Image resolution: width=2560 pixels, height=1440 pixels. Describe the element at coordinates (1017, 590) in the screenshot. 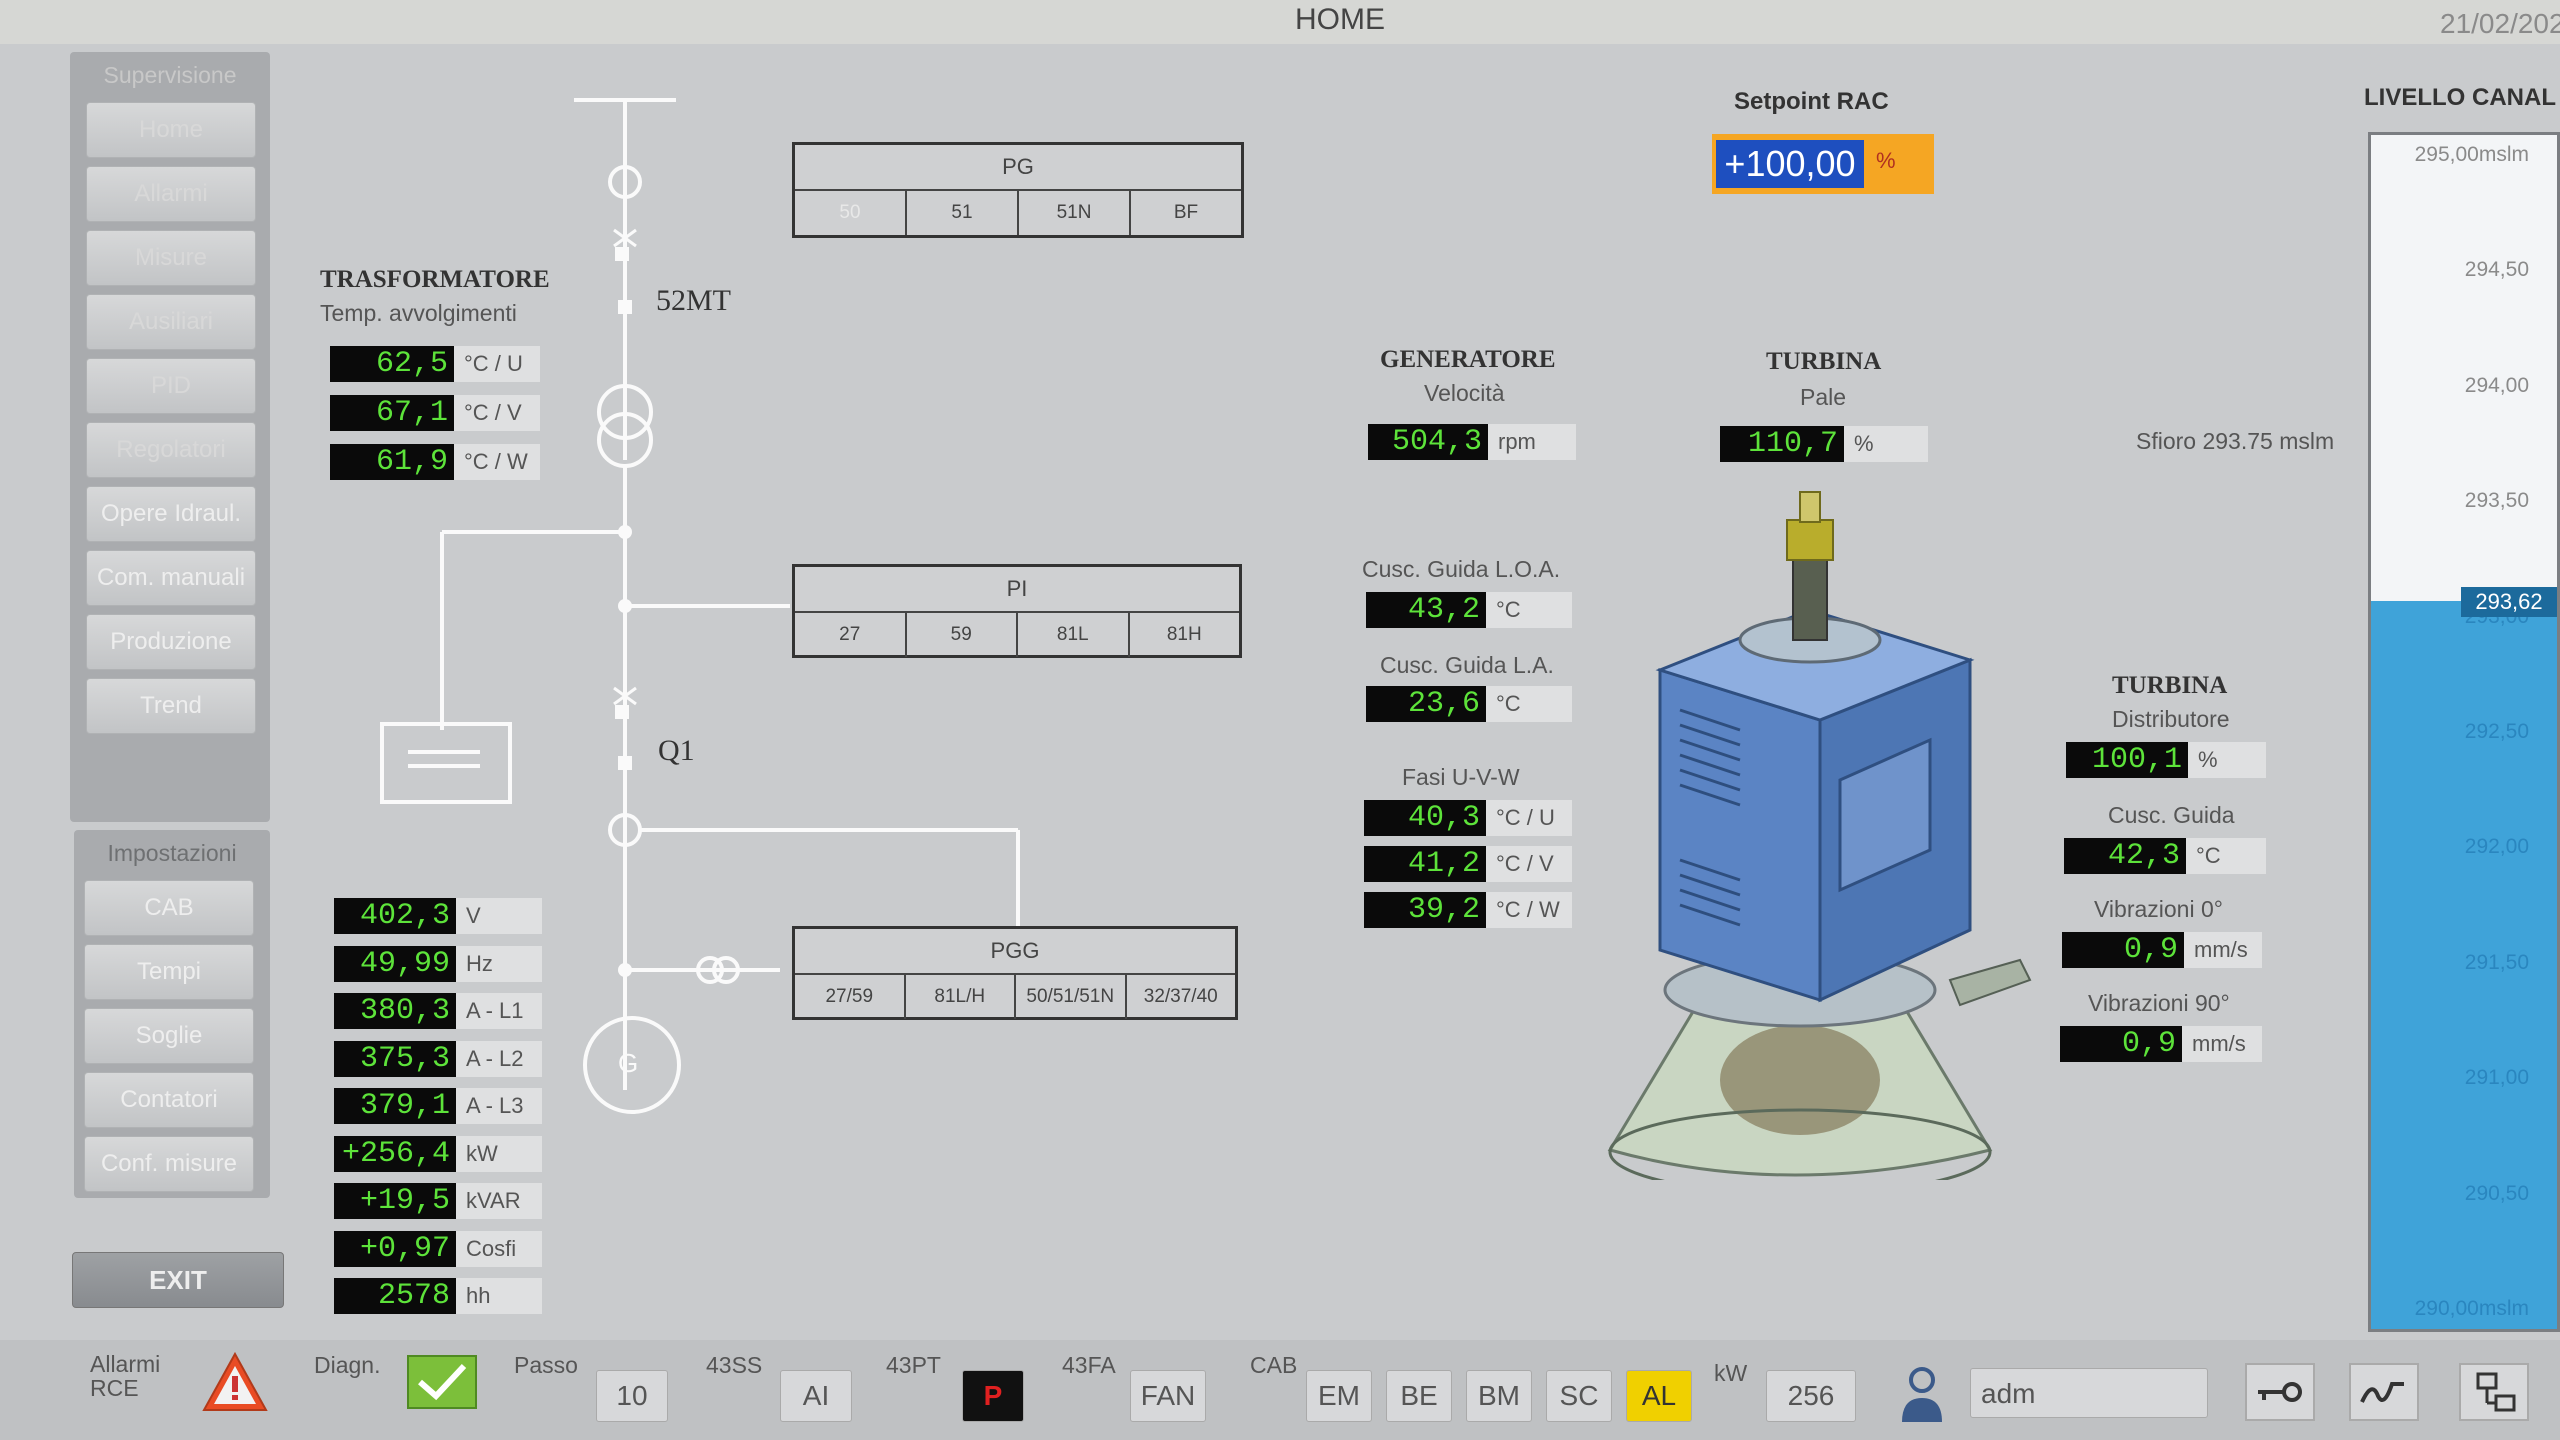

I see `relay-pi-title: PI` at that location.